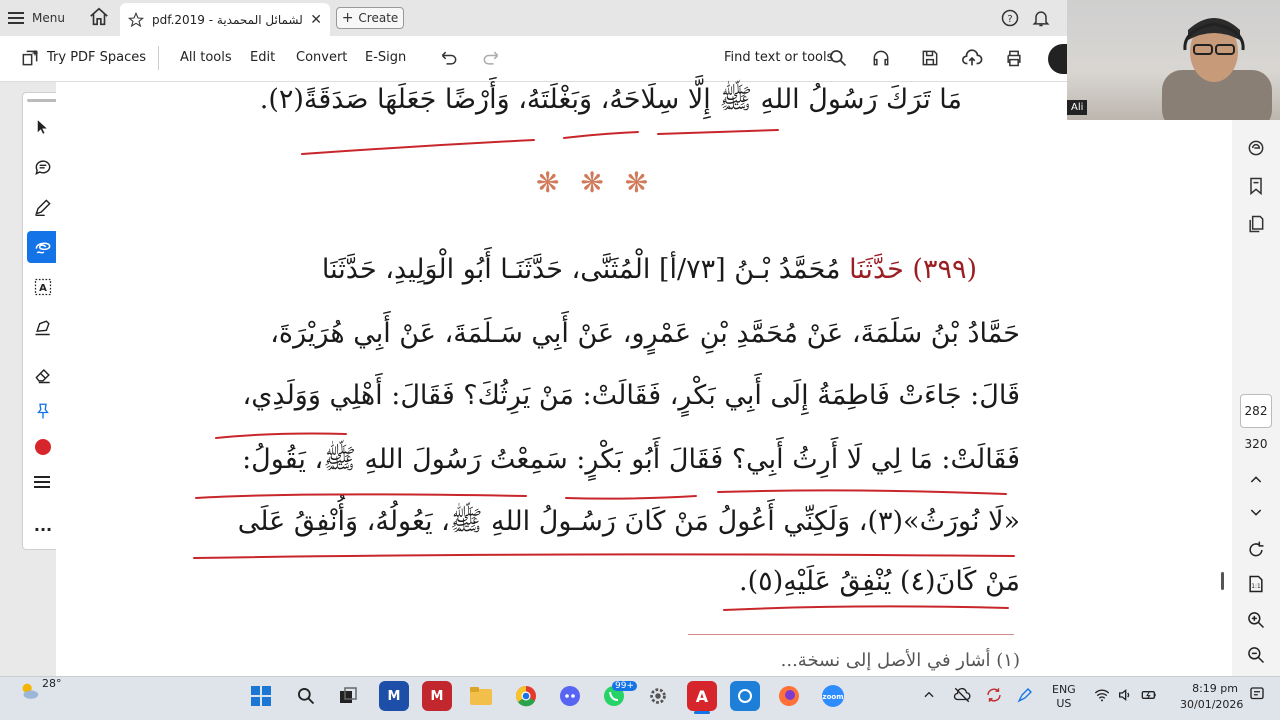  I want to click on cursor-arrow-icon, so click(42, 127).